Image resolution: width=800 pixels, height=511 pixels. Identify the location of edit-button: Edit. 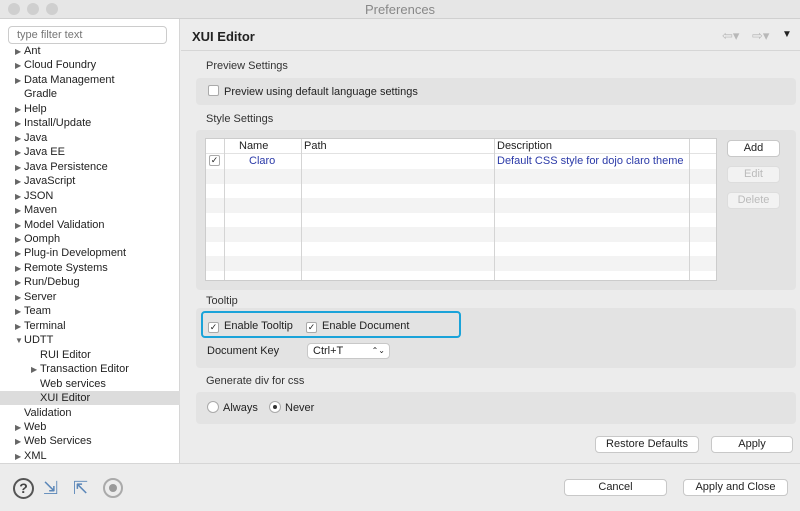
(753, 174).